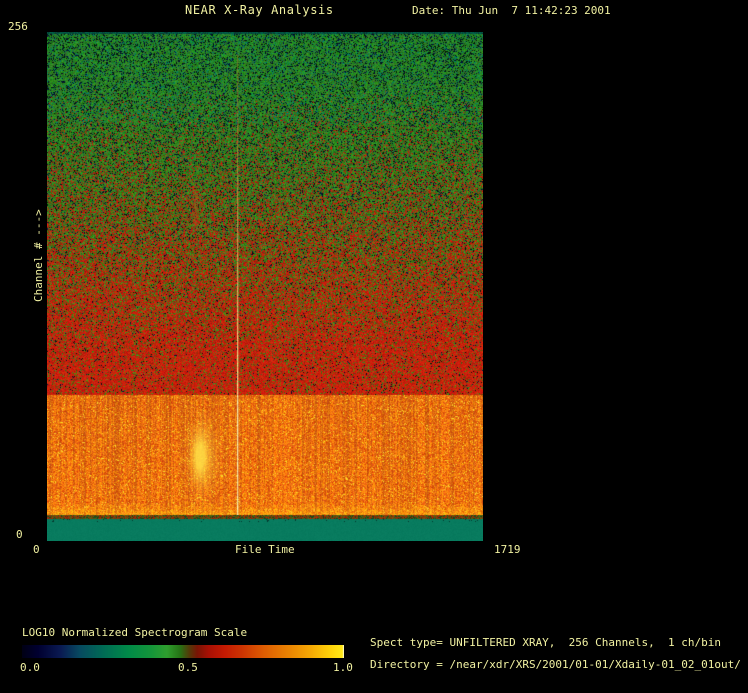 The image size is (748, 693). I want to click on colorbar-tick-max: 1.0, so click(343, 667).